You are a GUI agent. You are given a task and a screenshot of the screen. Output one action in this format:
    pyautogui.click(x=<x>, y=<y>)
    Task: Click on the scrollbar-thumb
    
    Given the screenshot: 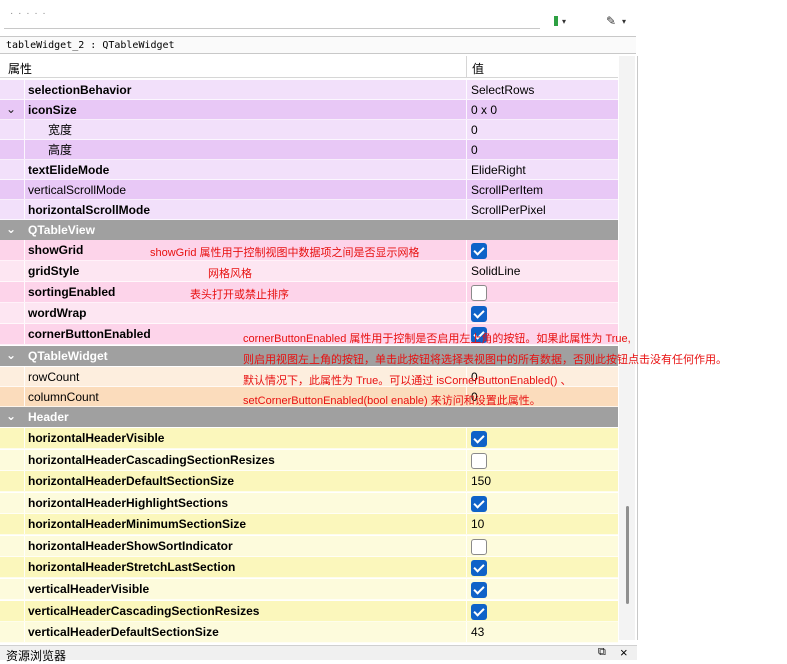 What is the action you would take?
    pyautogui.click(x=627, y=555)
    